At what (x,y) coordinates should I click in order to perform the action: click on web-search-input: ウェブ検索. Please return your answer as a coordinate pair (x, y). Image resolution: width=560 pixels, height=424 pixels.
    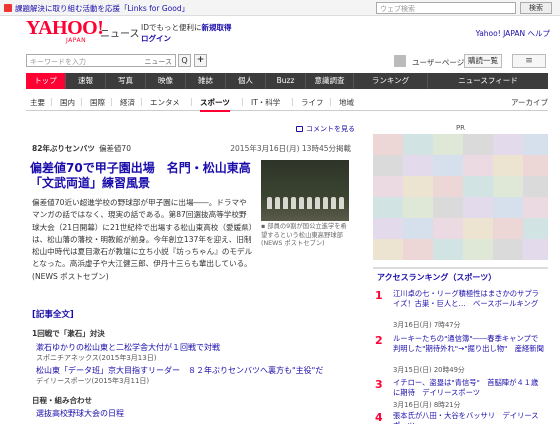
    Looking at the image, I should click on (446, 8).